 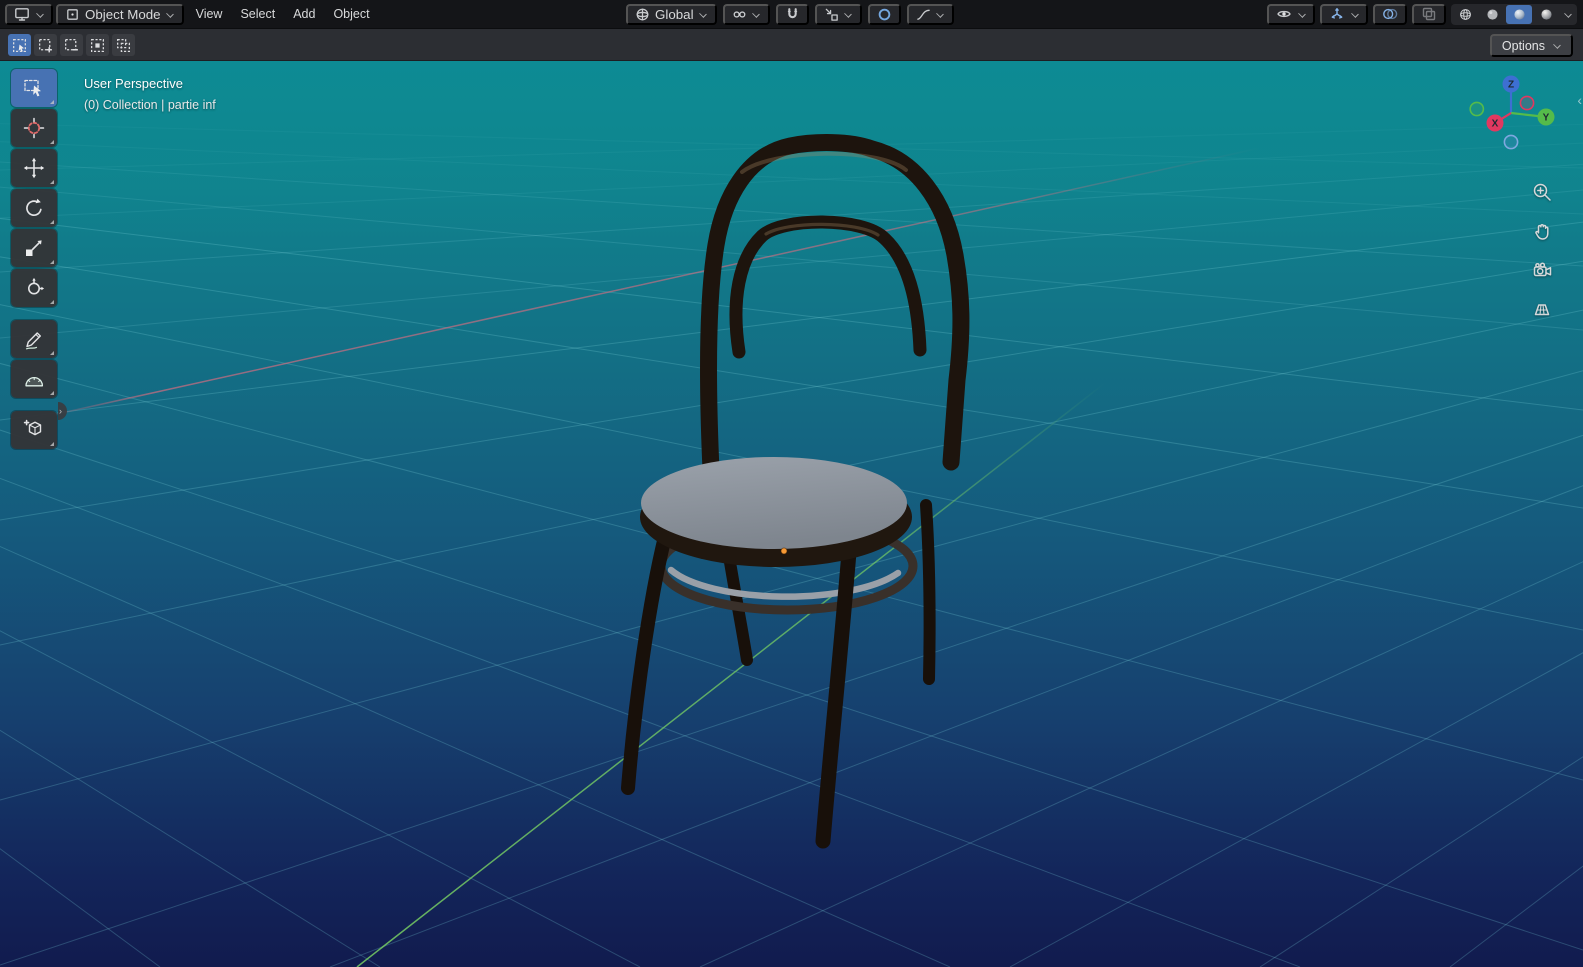 I want to click on xray-toggle, so click(x=1429, y=14).